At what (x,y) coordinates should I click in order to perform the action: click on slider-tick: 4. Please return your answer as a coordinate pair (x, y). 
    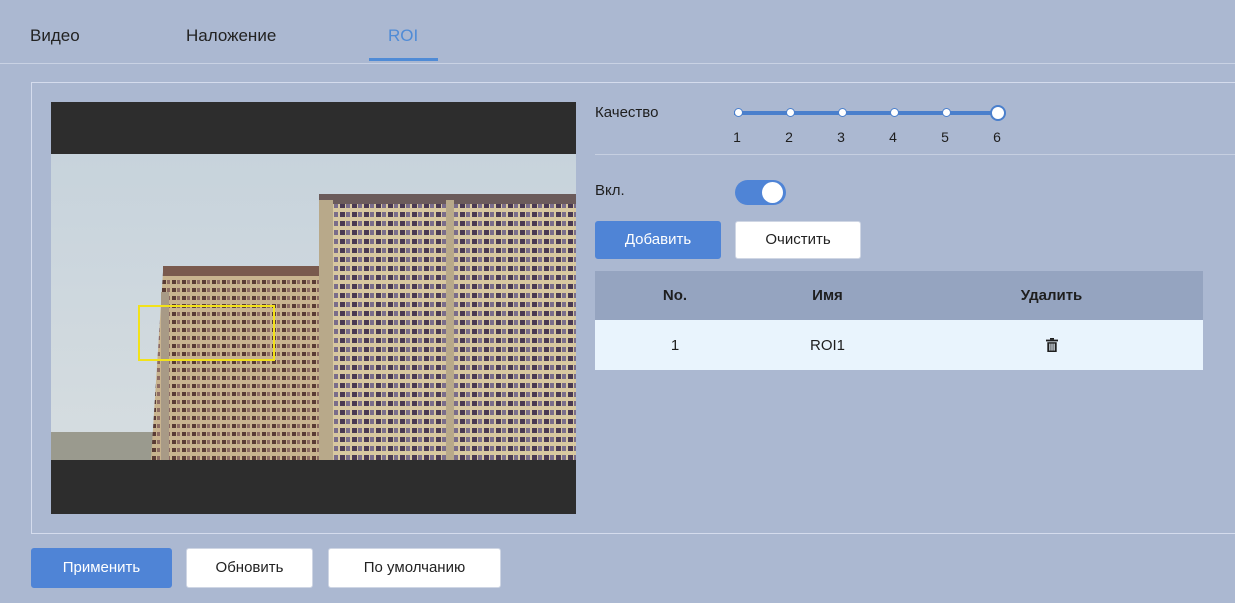
    Looking at the image, I should click on (893, 137).